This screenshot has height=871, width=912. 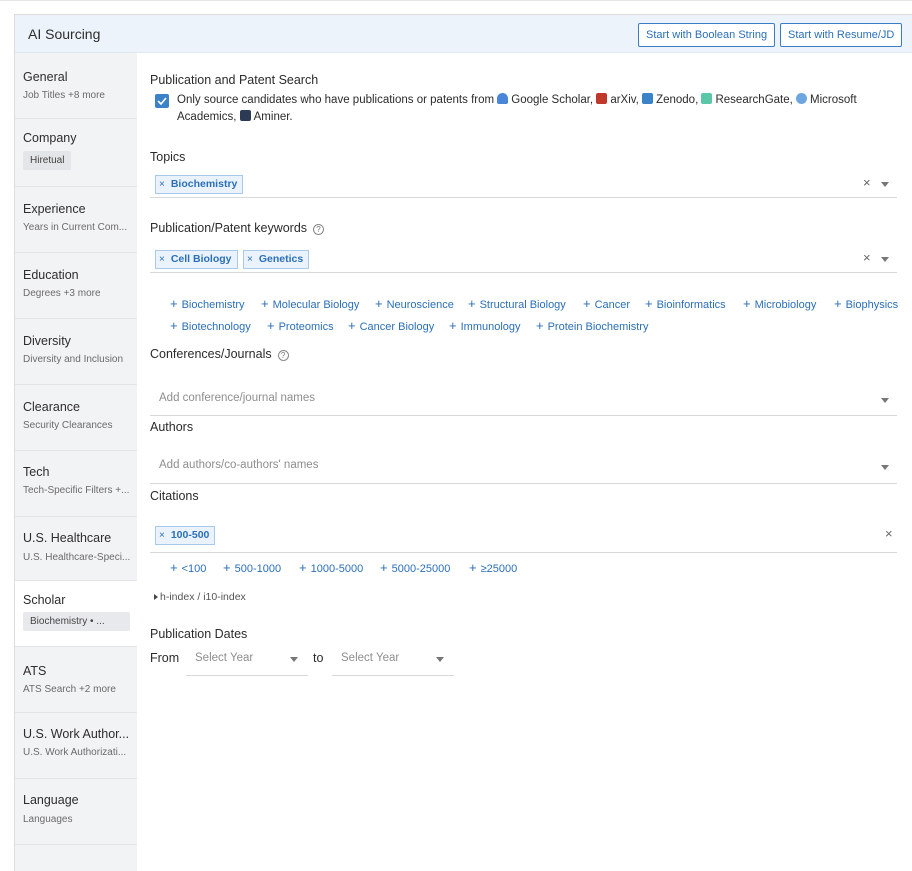 What do you see at coordinates (523, 536) in the screenshot?
I see `citations-input: × 100-500 ×` at bounding box center [523, 536].